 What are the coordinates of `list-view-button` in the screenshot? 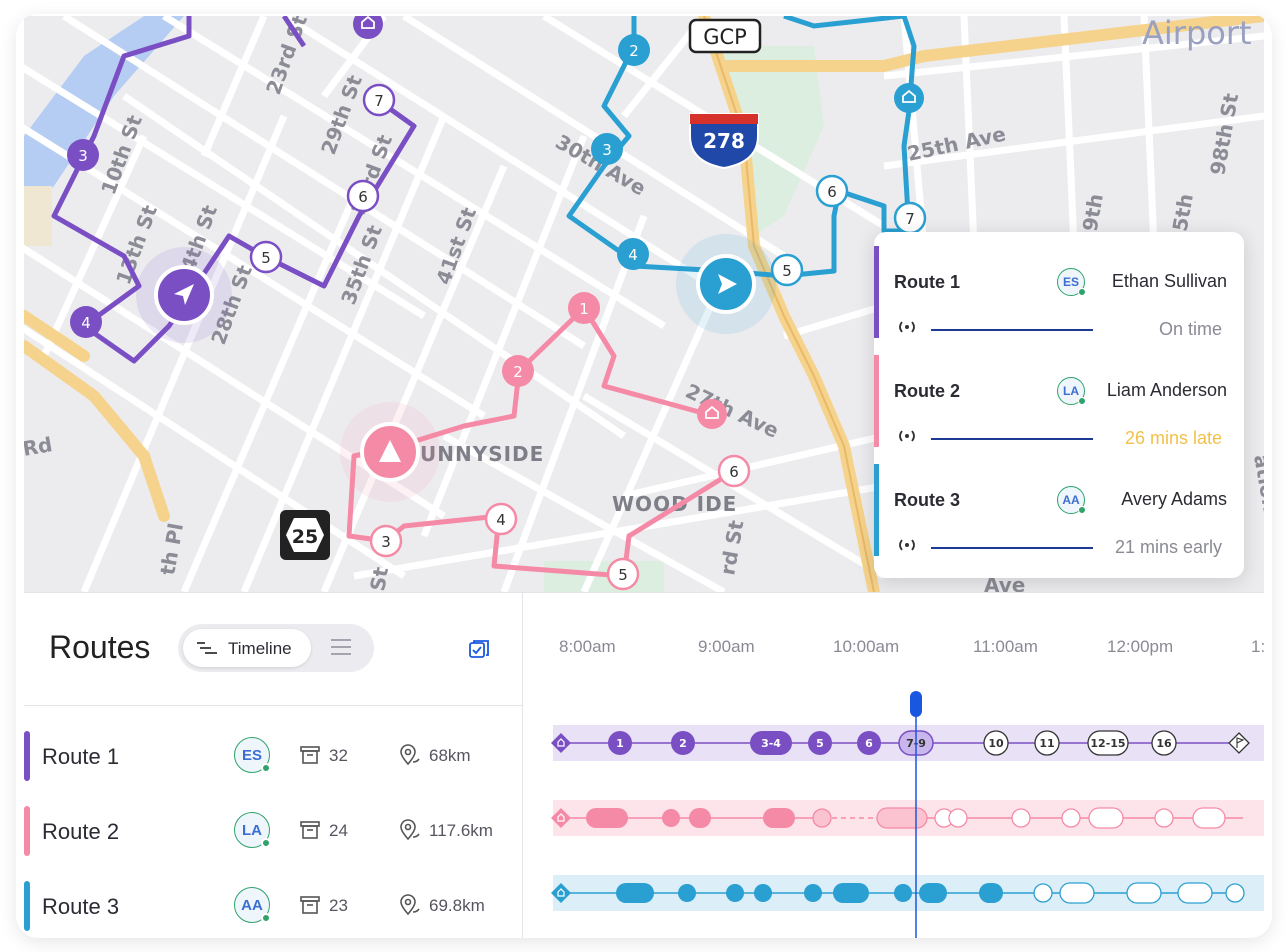 It's located at (341, 647).